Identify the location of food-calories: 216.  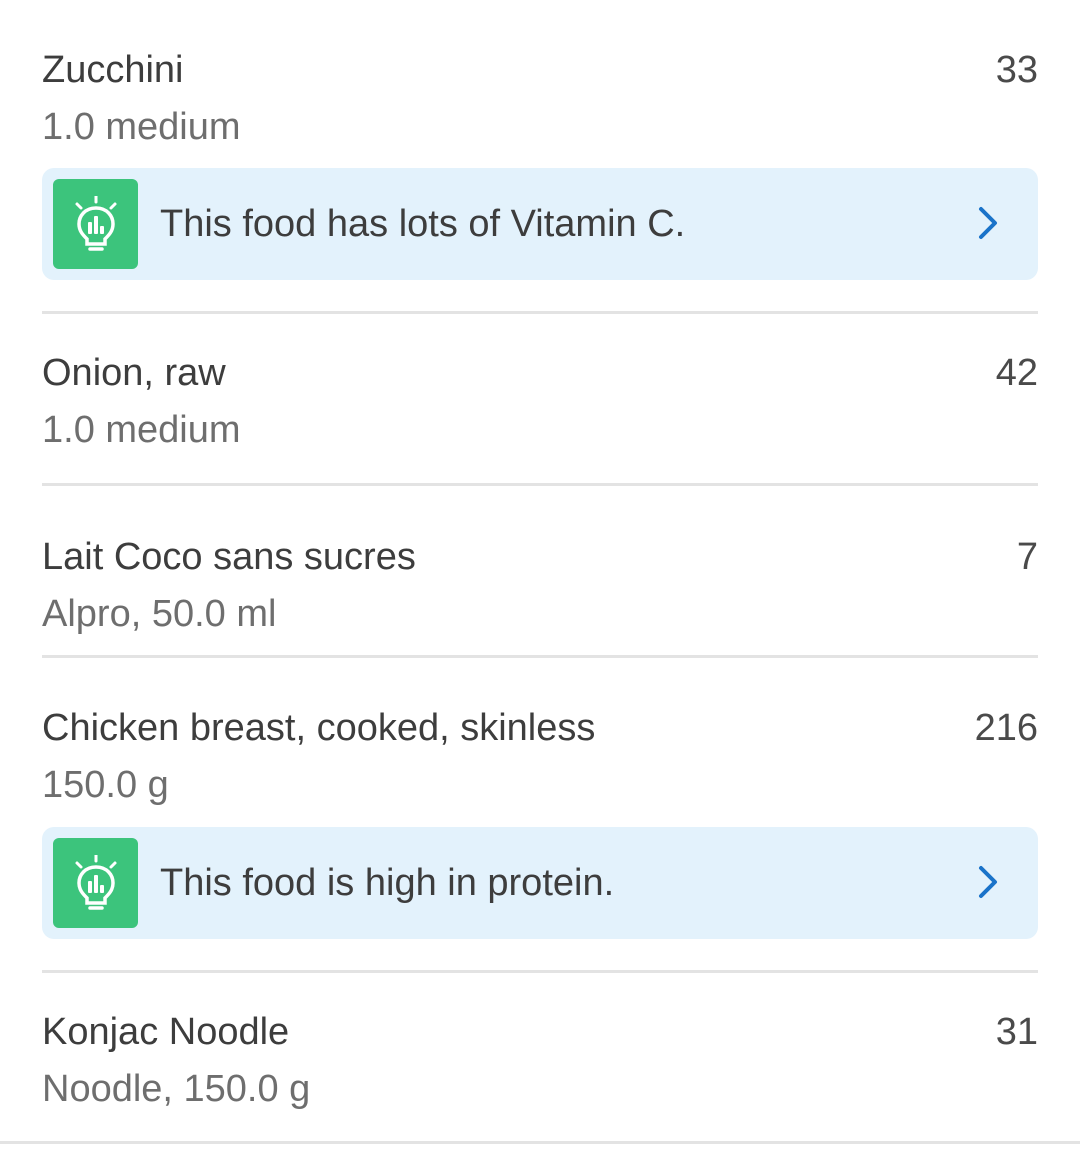
(1006, 728).